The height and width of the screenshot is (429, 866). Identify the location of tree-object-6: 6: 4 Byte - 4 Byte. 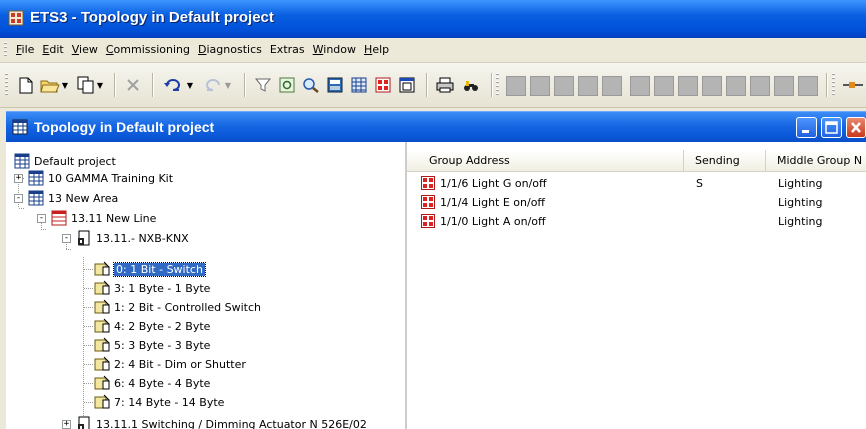
(152, 383).